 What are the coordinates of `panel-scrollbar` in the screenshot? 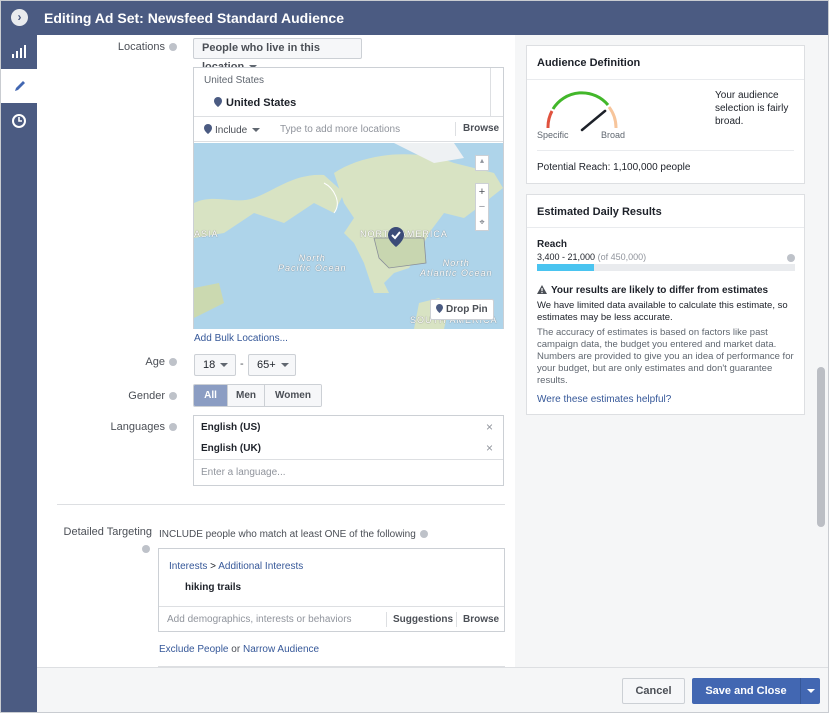 It's located at (821, 447).